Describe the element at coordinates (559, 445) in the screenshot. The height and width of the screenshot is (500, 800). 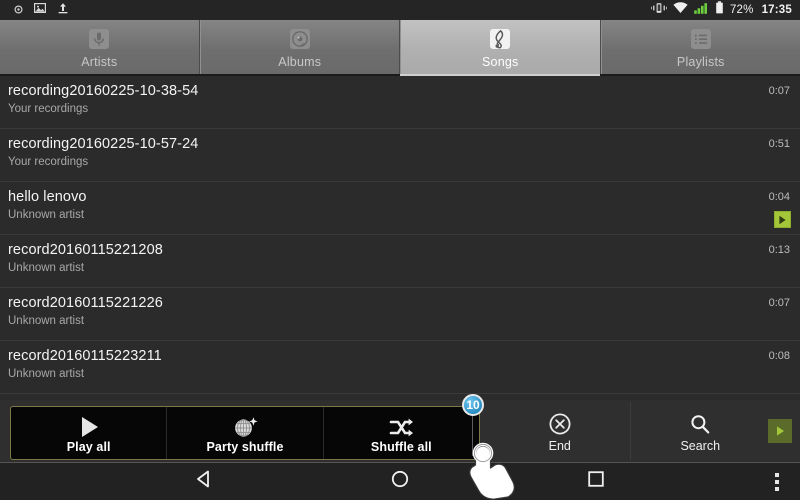
I see `end-label: End` at that location.